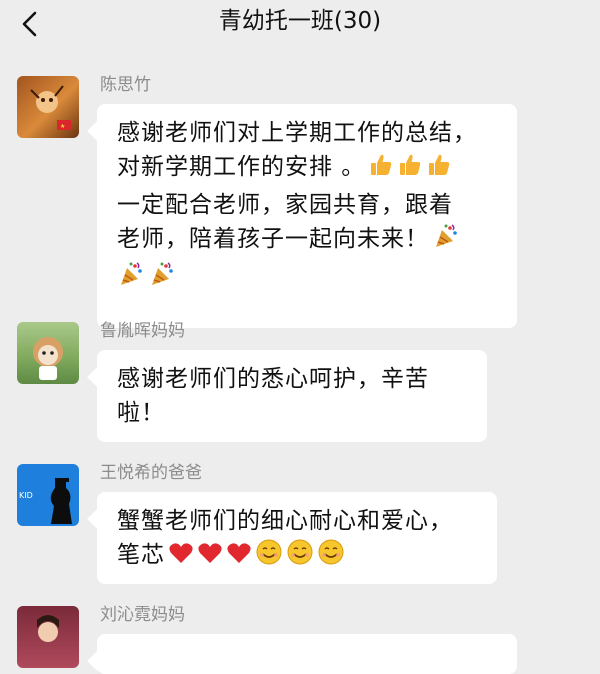 The height and width of the screenshot is (674, 600). I want to click on sender-name: 陈思竹, so click(125, 85).